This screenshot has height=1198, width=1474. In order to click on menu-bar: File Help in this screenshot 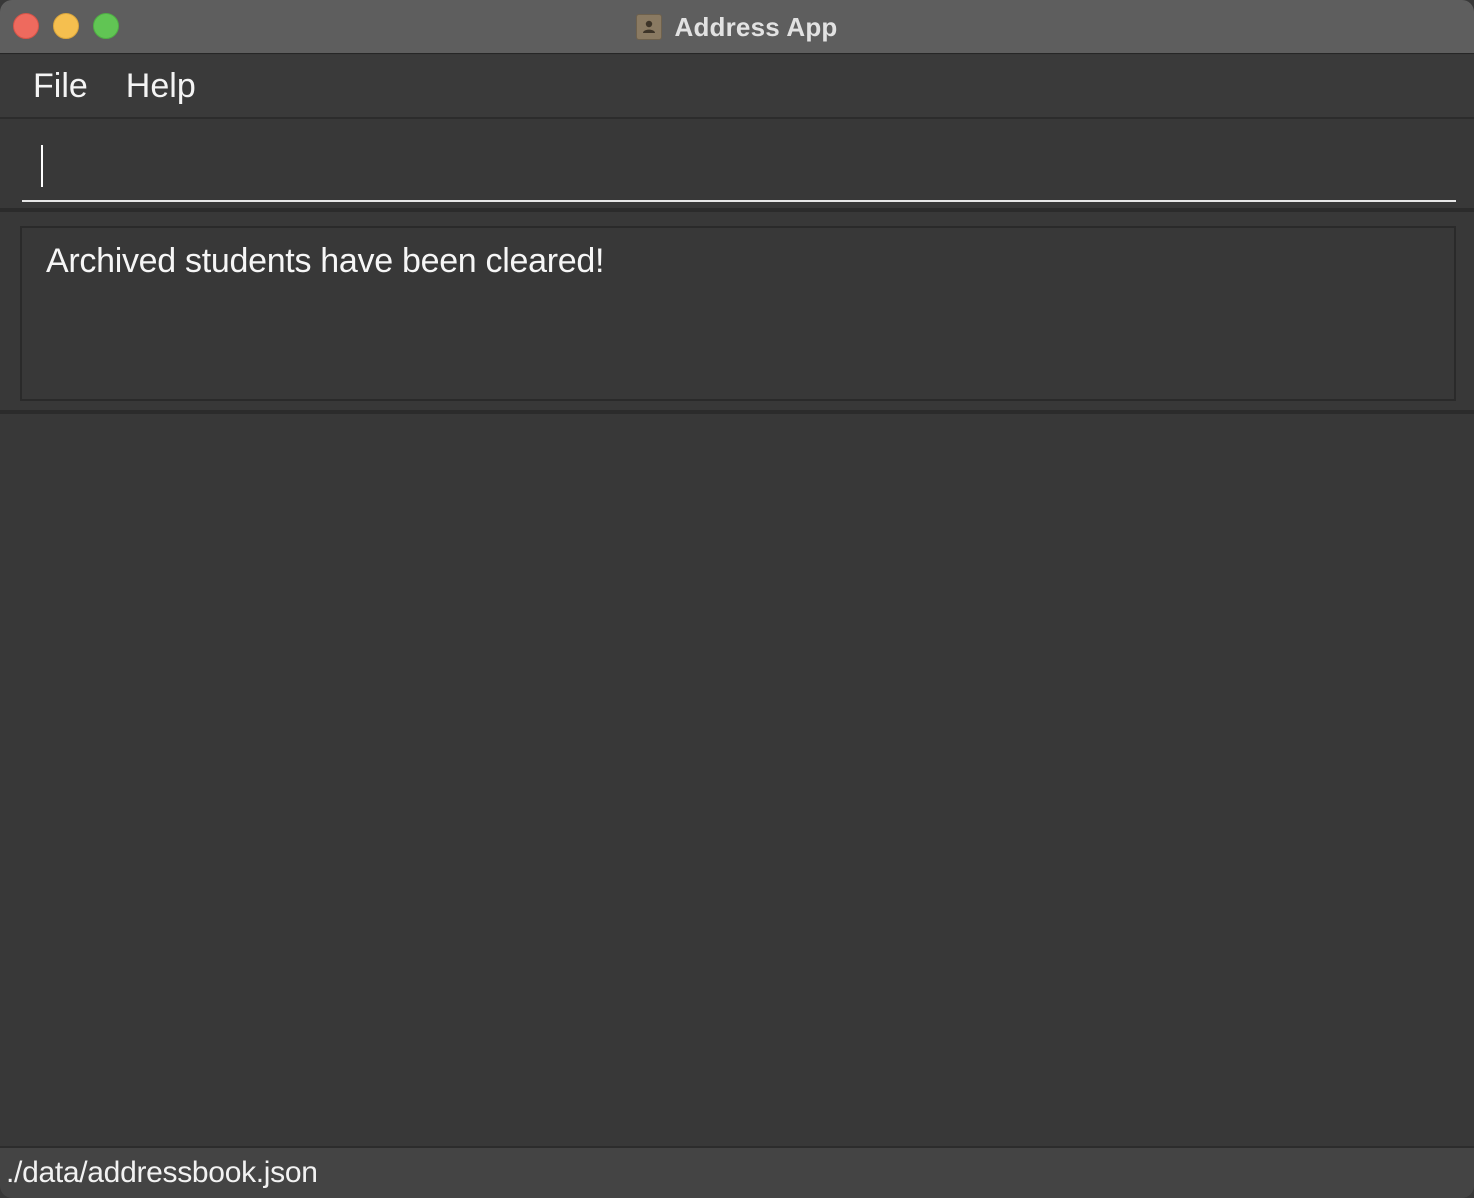, I will do `click(737, 87)`.